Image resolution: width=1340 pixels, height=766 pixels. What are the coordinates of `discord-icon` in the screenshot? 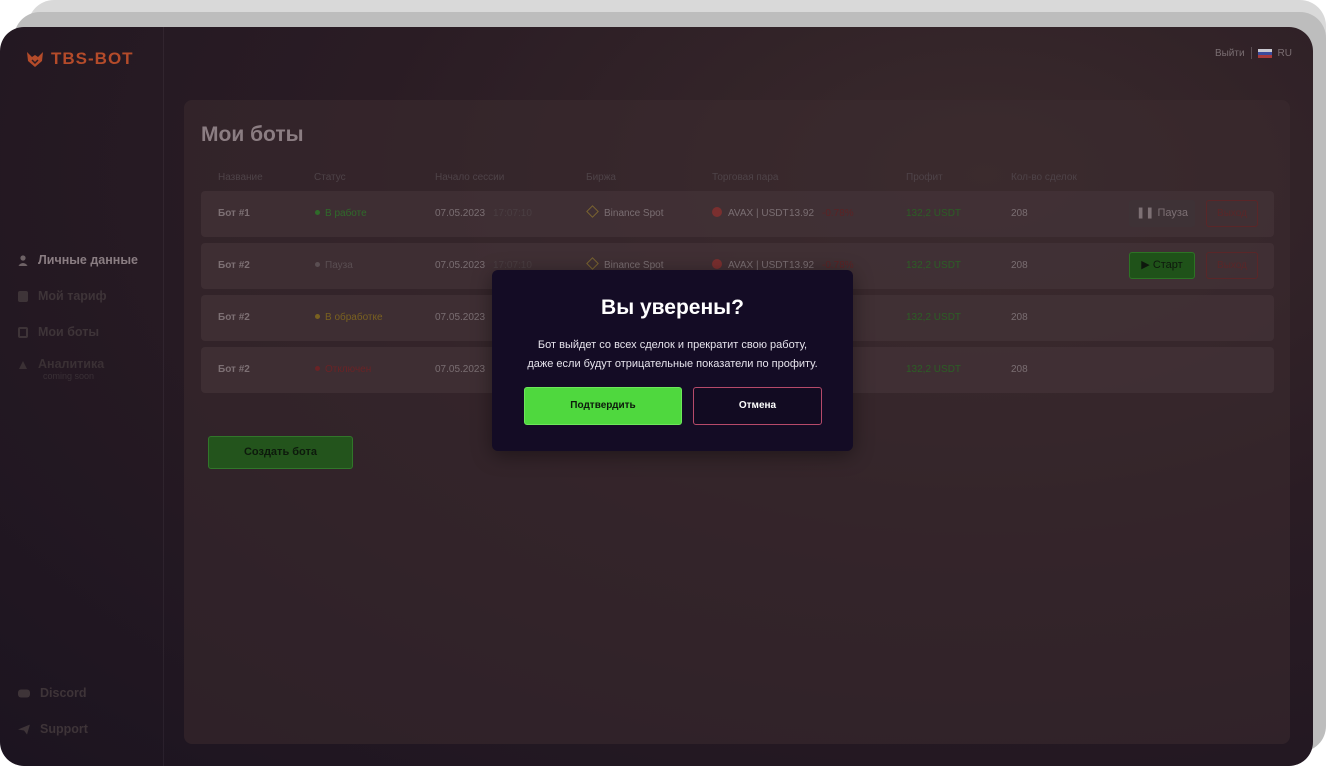 It's located at (24, 693).